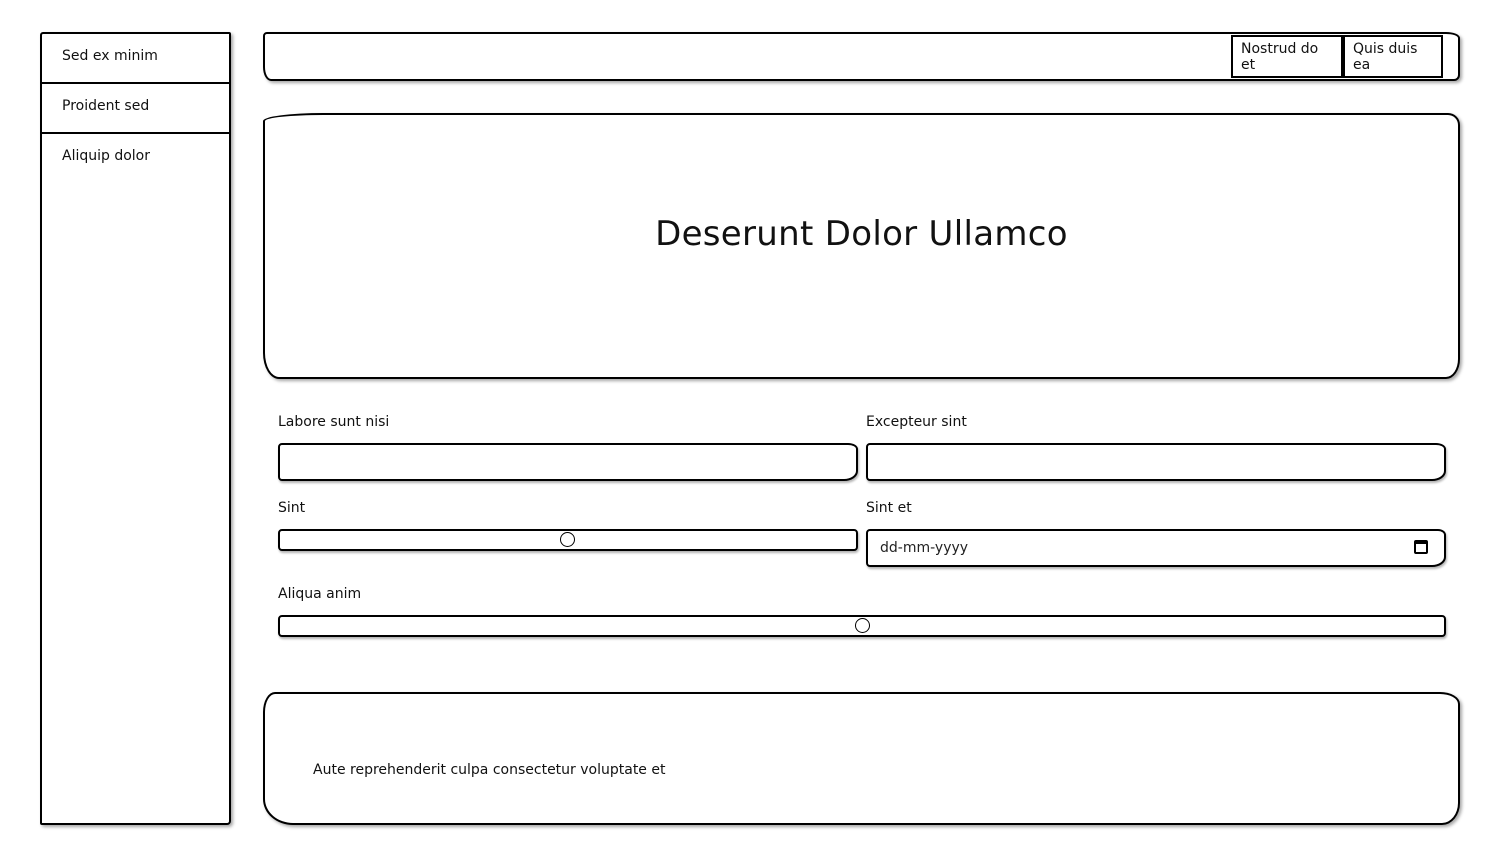  Describe the element at coordinates (889, 508) in the screenshot. I see `date-label: Sint et` at that location.